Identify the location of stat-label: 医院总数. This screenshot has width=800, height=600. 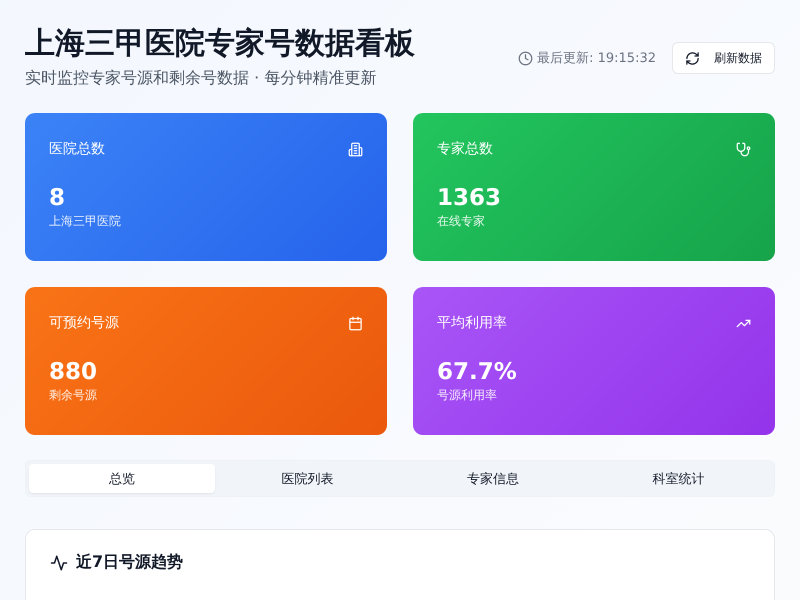
(77, 149).